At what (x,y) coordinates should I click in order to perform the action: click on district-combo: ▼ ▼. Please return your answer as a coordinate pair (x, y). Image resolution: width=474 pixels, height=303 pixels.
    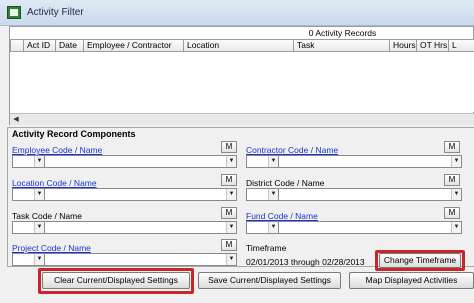
    Looking at the image, I should click on (354, 194).